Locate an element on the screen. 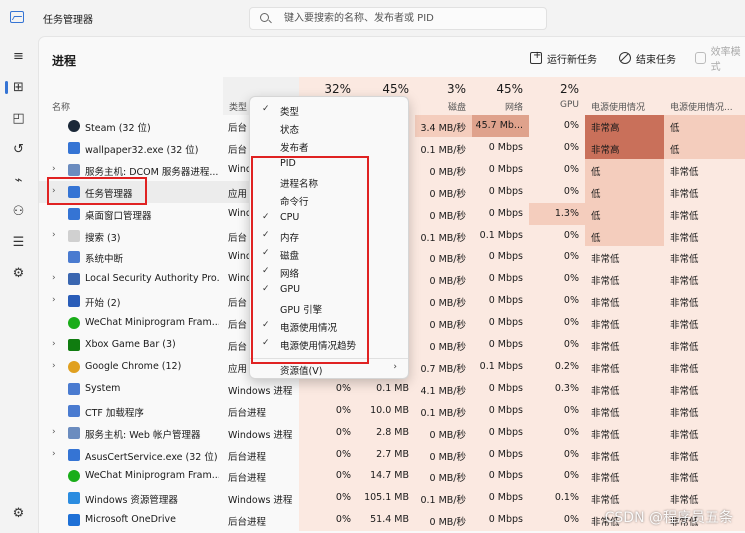  cell-trend: 低 is located at coordinates (704, 147).